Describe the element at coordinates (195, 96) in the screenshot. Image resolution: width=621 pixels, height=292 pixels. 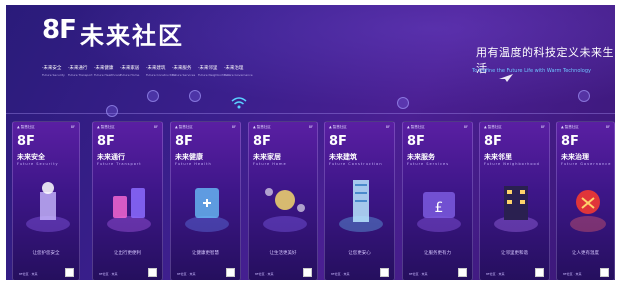
I see `camera-icon` at that location.